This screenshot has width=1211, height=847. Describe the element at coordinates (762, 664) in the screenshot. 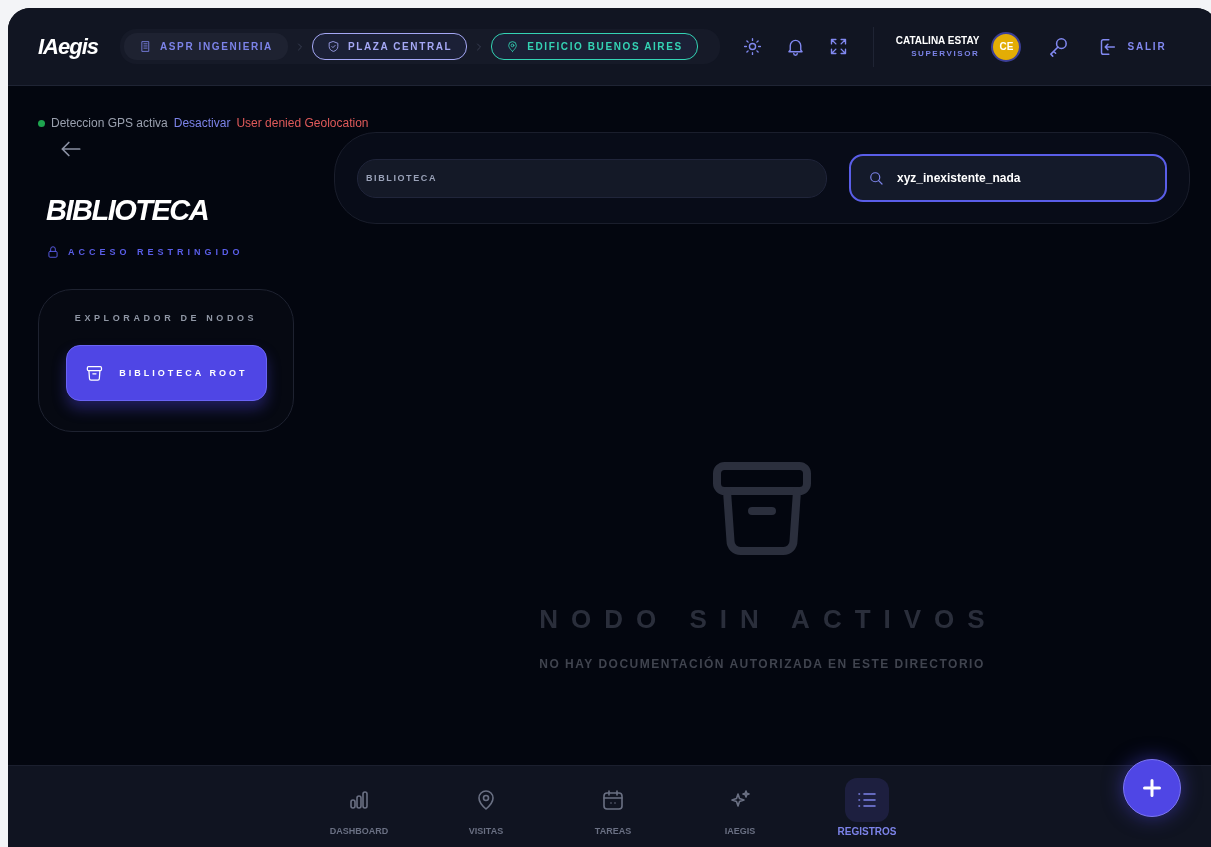

I see `empty-message: NO HAY DOCUMENTACIÓN AUTORIZADA EN ESTE DIRECTORIO` at that location.